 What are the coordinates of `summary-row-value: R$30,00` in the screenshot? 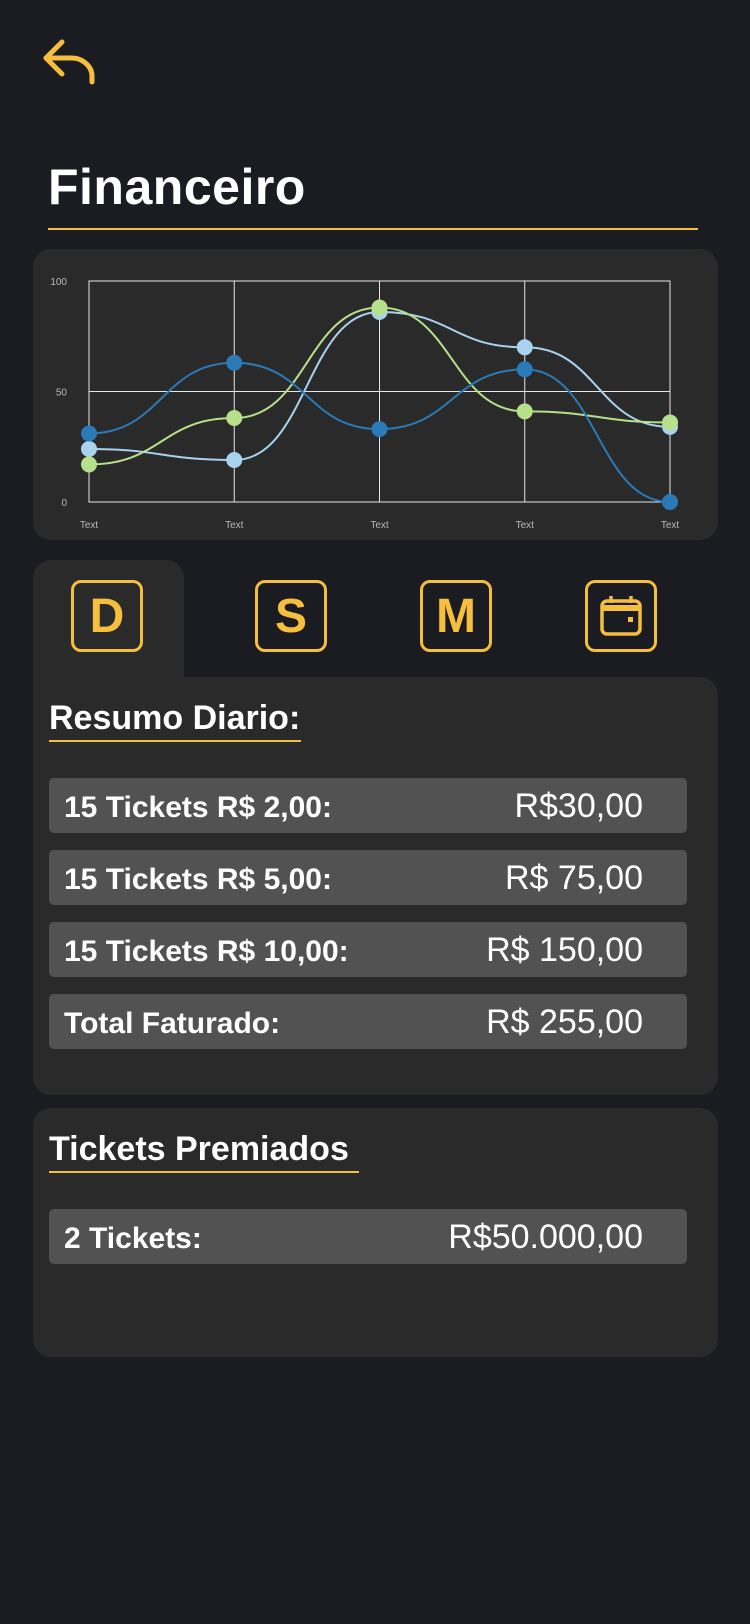 It's located at (578, 806).